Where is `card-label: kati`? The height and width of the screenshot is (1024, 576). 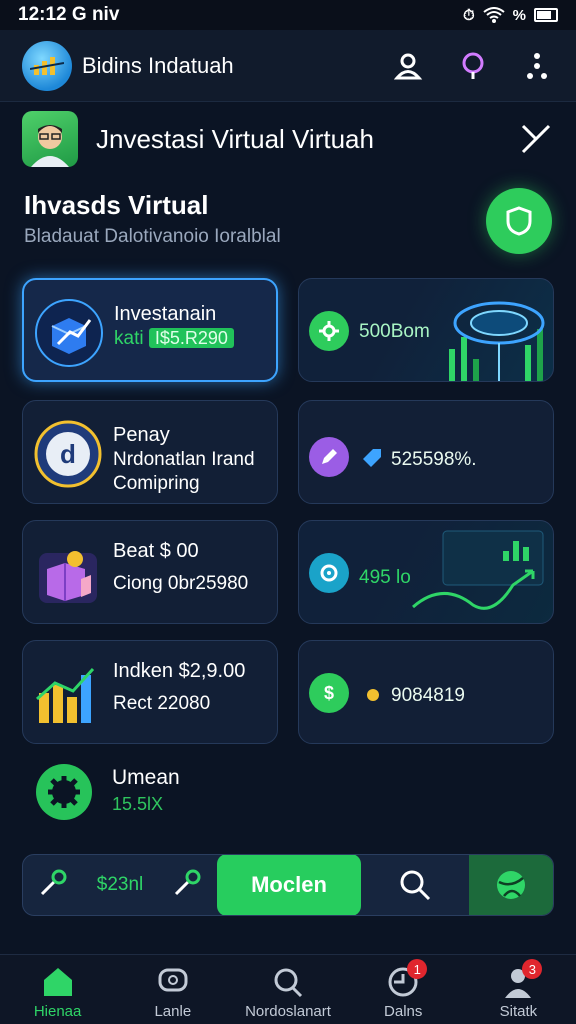
card-label: kati is located at coordinates (129, 338).